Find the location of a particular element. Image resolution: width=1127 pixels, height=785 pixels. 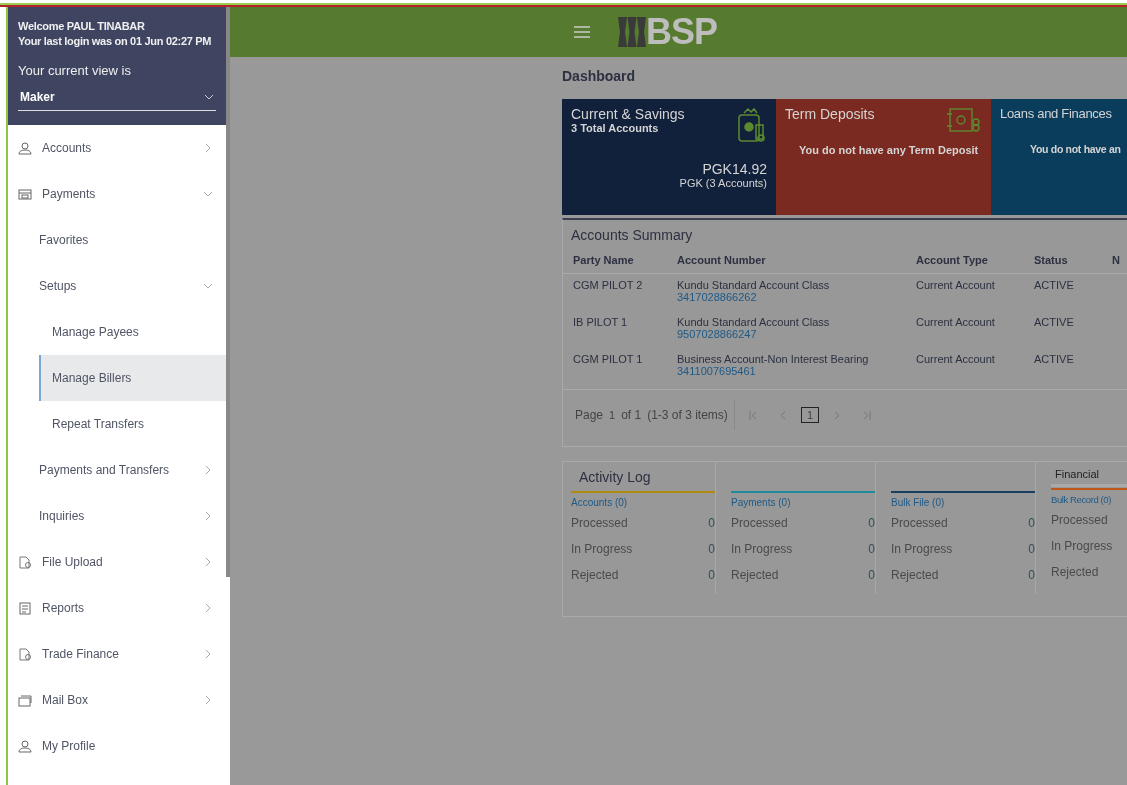

balance-amount: PGK14.92 is located at coordinates (734, 169).